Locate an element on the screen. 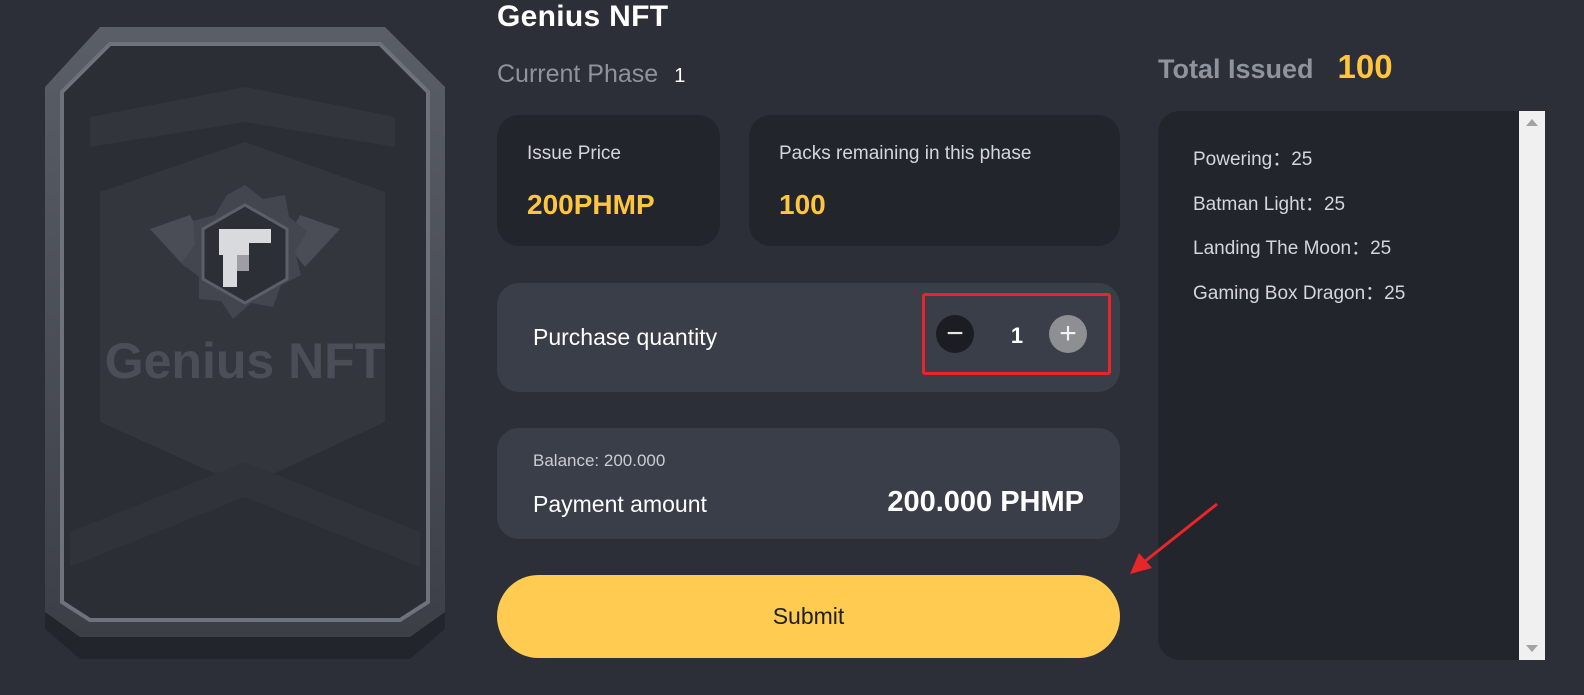 The width and height of the screenshot is (1584, 695). issue-price-box: Issue Price 200PHMP is located at coordinates (608, 180).